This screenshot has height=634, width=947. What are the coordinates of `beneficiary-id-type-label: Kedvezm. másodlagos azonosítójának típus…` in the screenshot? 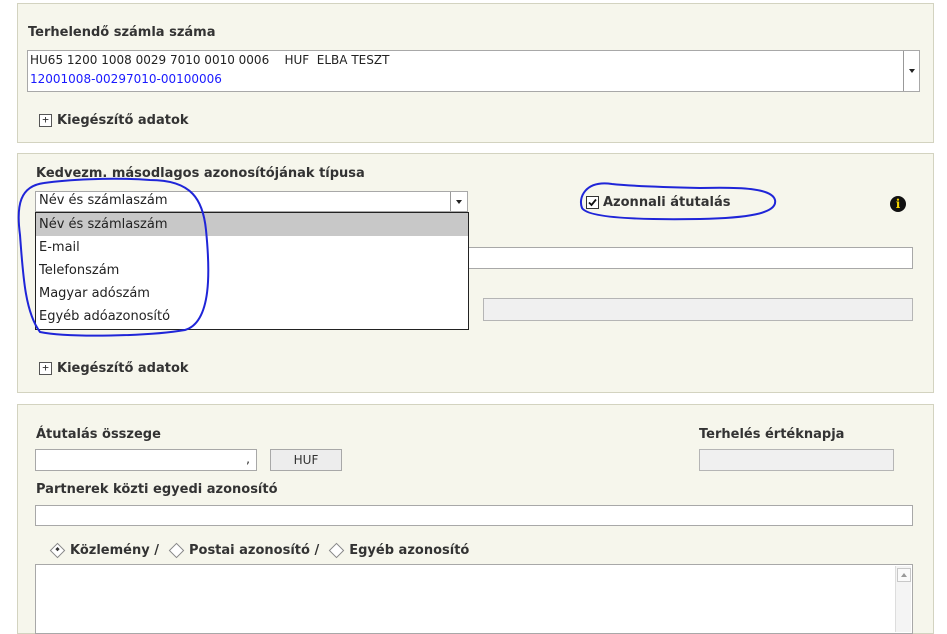 It's located at (200, 173).